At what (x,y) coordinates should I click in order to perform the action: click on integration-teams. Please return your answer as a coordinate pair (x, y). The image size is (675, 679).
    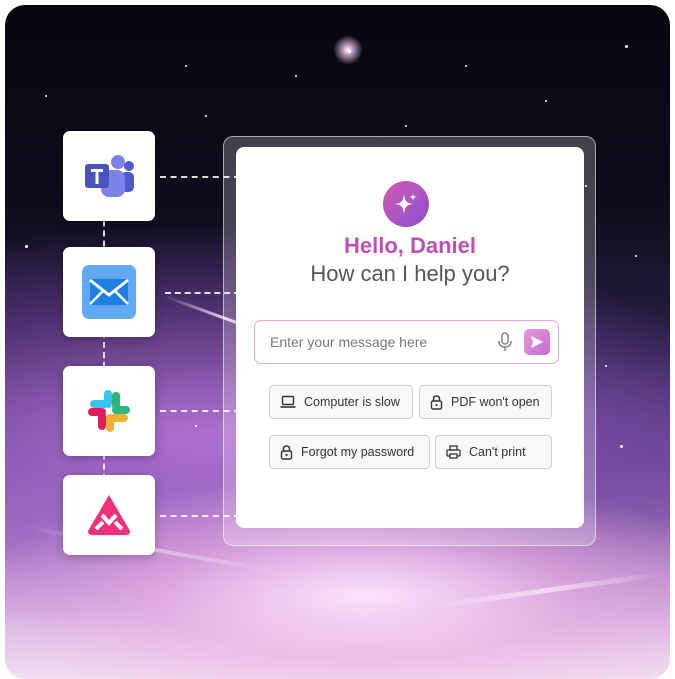
    Looking at the image, I should click on (109, 176).